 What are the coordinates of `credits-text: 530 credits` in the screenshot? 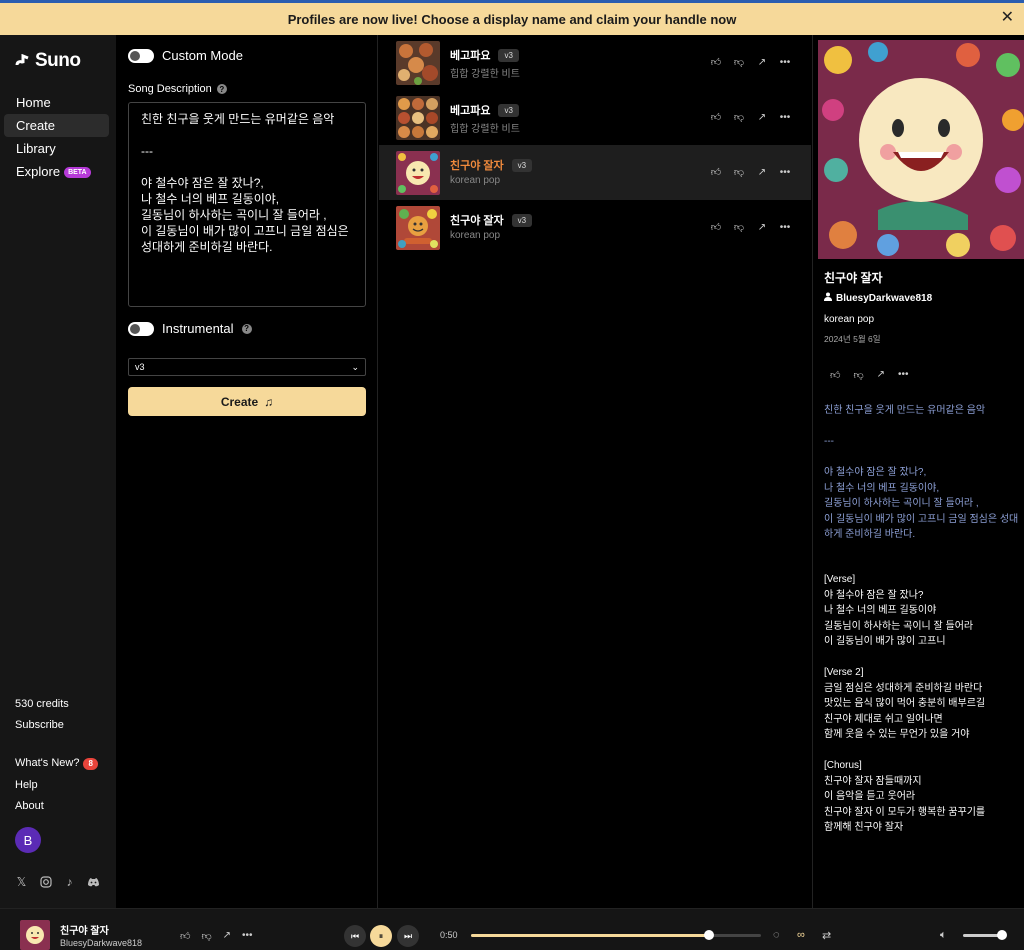 It's located at (42, 702).